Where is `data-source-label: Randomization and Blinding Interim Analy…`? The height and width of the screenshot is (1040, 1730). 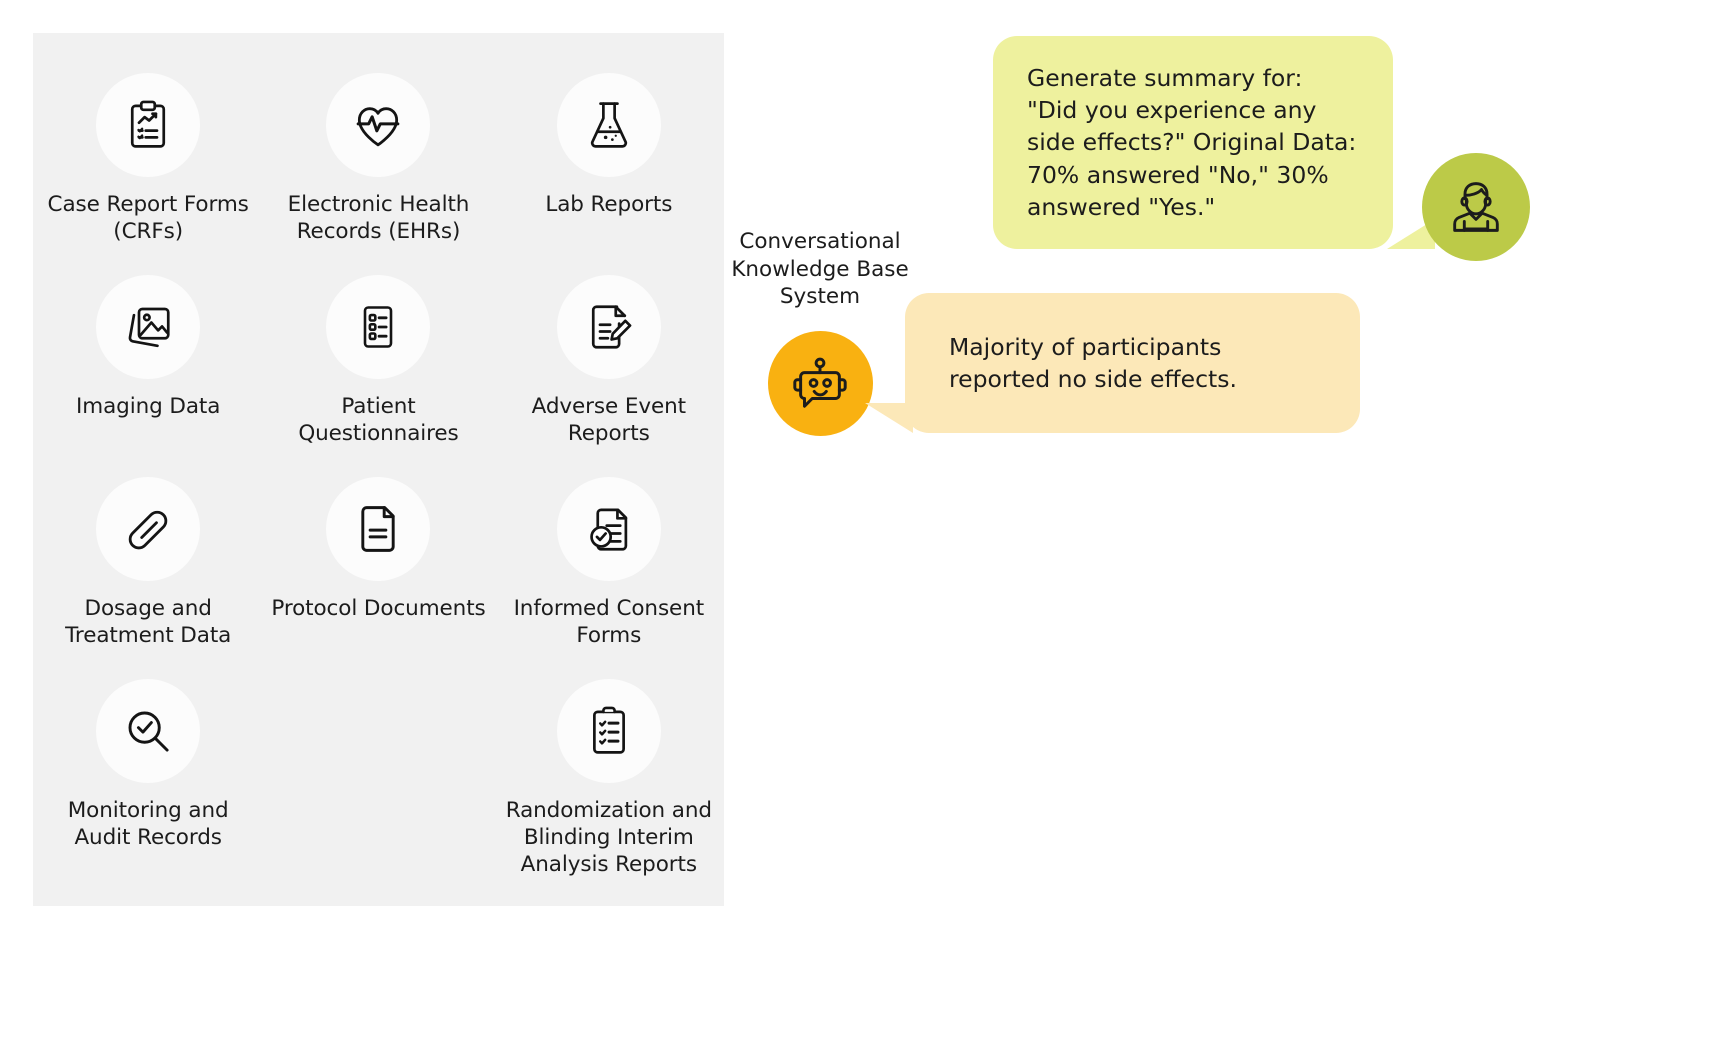
data-source-label: Randomization and Blinding Interim Analy… is located at coordinates (608, 838).